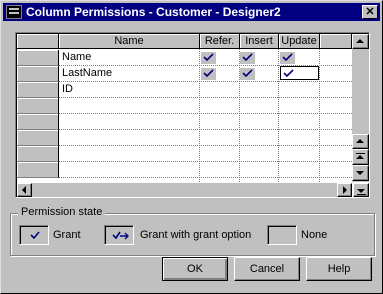  What do you see at coordinates (344, 190) in the screenshot?
I see `scroll-right-icon` at bounding box center [344, 190].